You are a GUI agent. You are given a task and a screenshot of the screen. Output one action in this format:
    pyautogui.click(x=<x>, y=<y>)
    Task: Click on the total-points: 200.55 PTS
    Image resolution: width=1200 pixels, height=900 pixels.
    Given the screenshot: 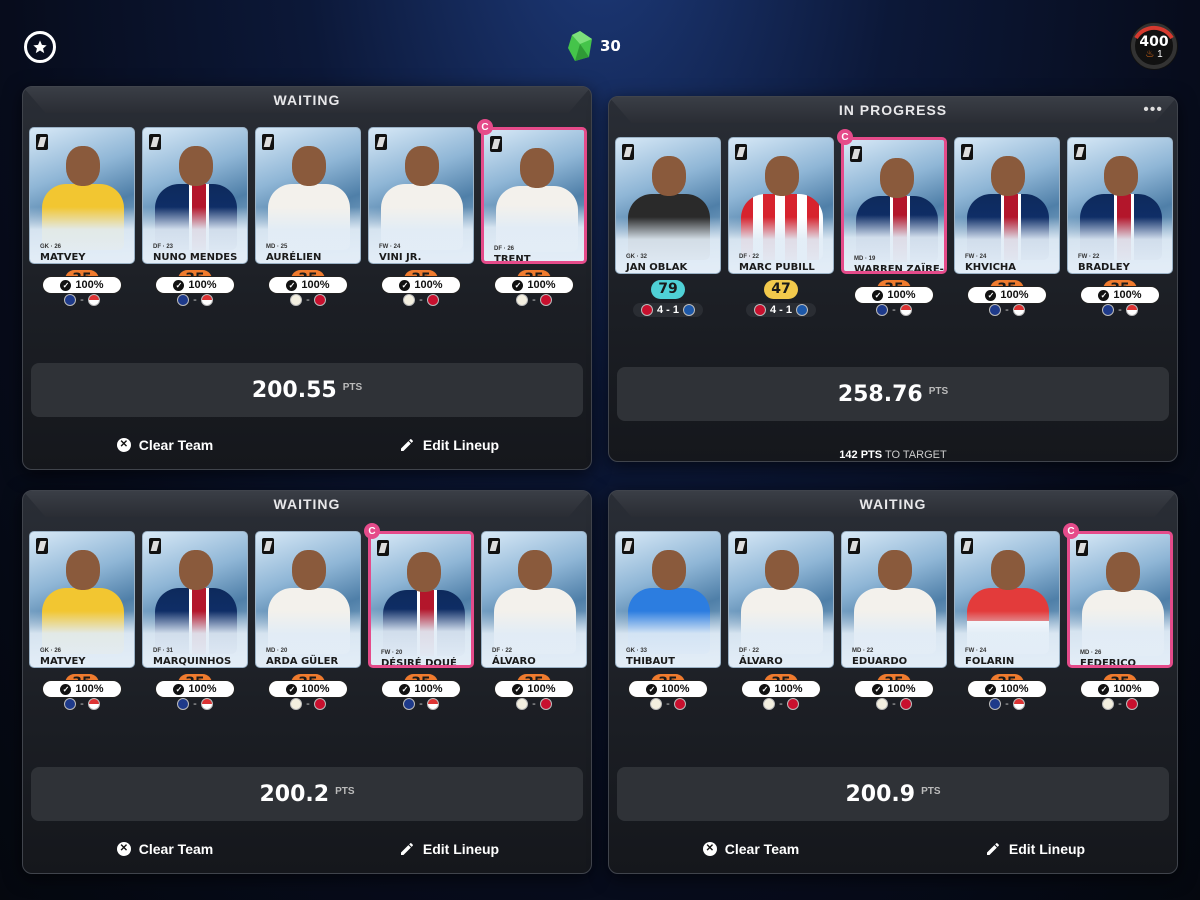 What is the action you would take?
    pyautogui.click(x=307, y=390)
    